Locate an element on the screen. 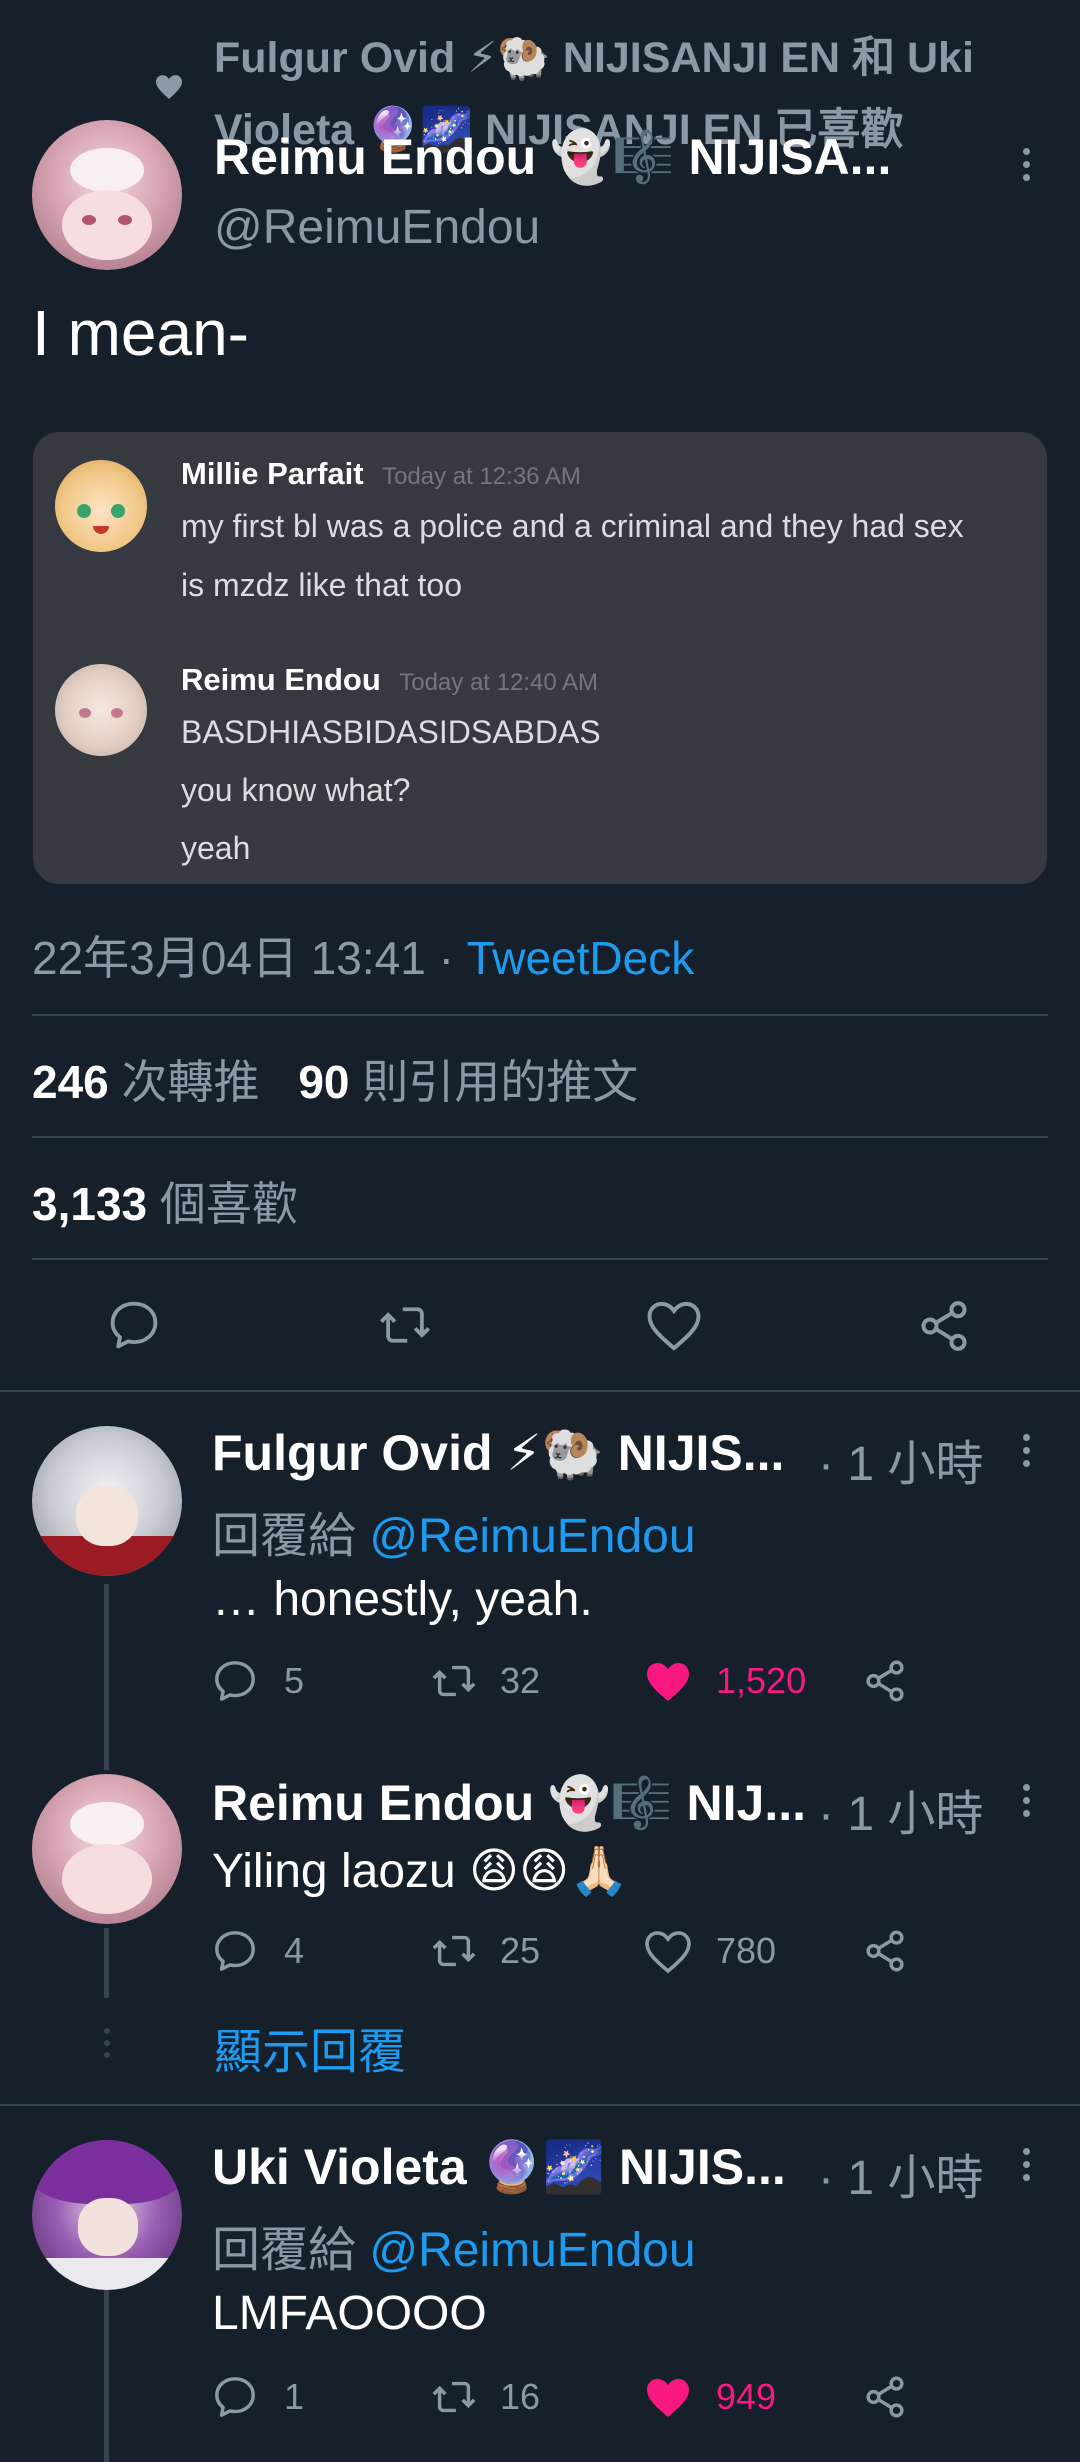 Image resolution: width=1080 pixels, height=2462 pixels. like-count: 949 is located at coordinates (746, 2396).